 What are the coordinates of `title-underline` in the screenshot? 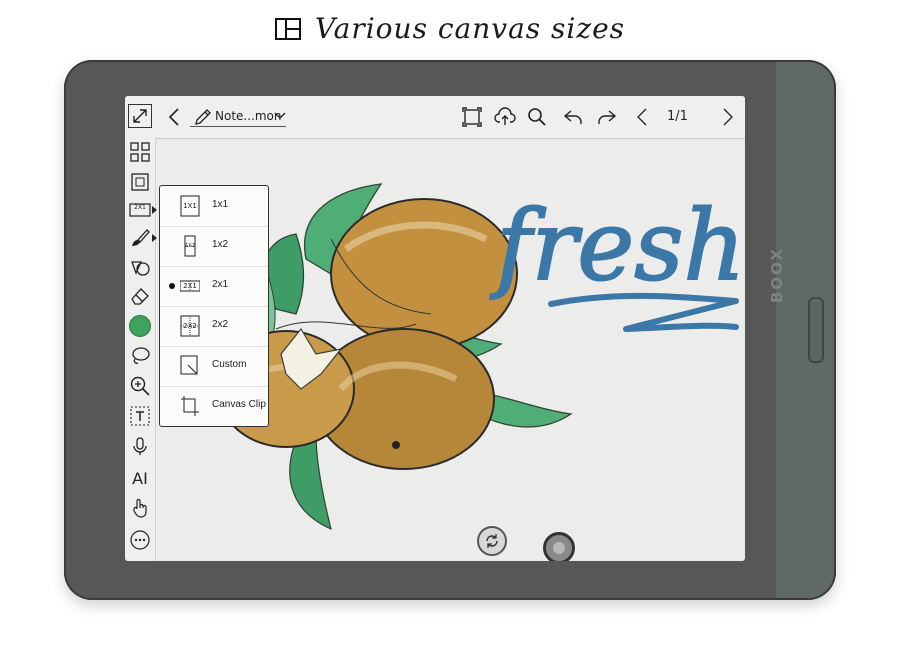 It's located at (238, 126).